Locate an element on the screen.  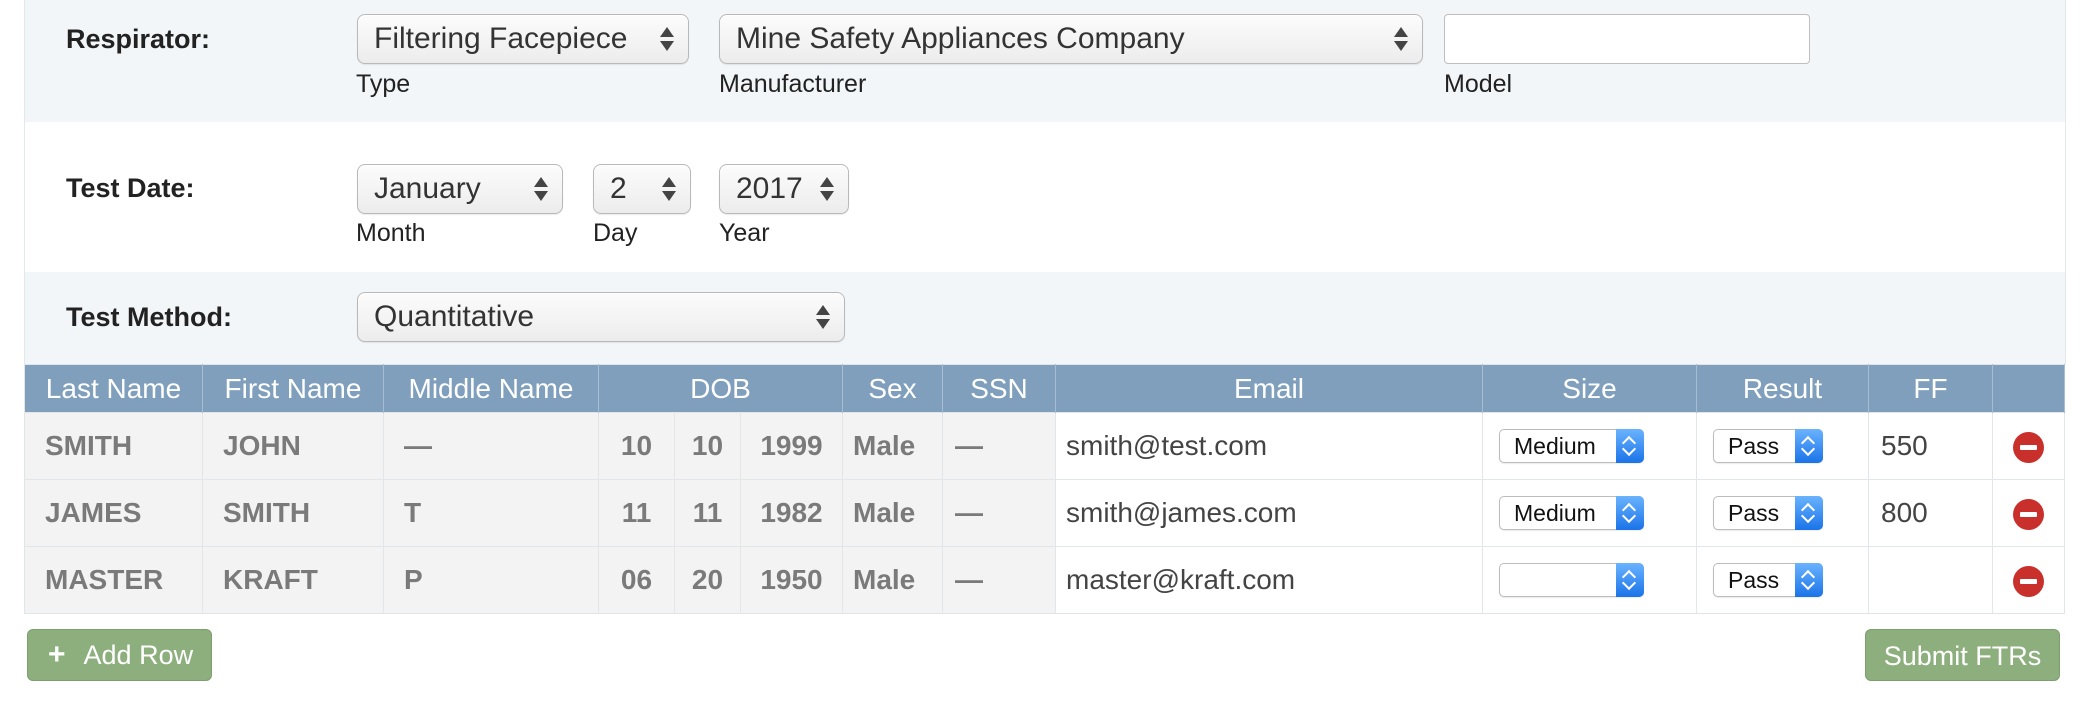
year-select: 2017 is located at coordinates (784, 189).